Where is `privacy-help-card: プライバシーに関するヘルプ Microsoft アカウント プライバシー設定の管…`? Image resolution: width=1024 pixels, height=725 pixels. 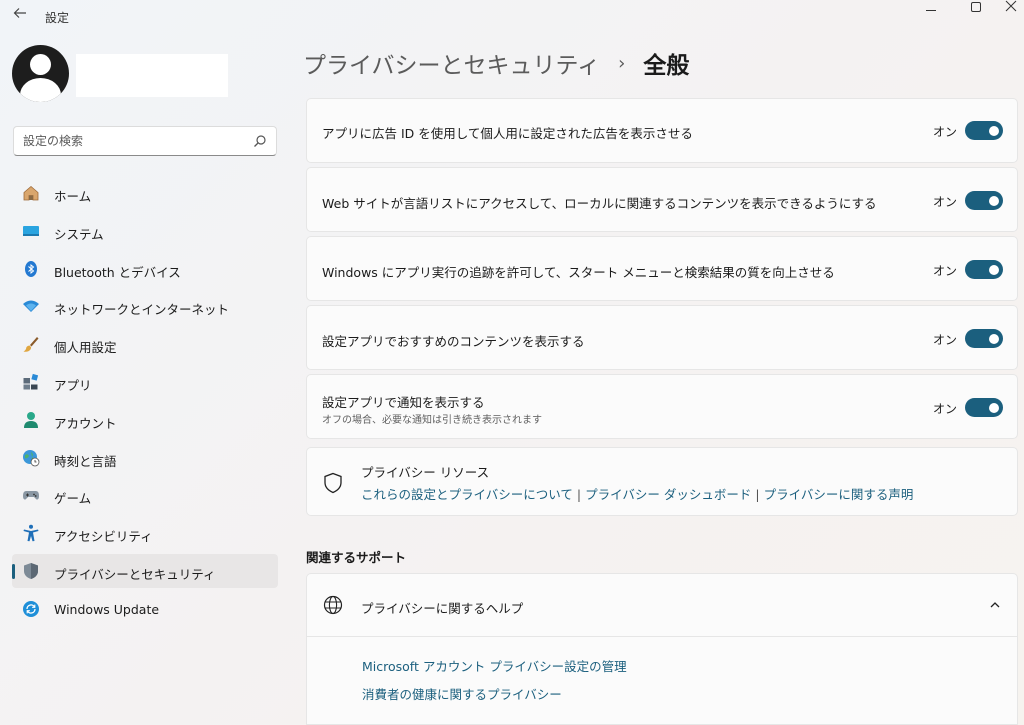
privacy-help-card: プライバシーに関するヘルプ Microsoft アカウント プライバシー設定の管… is located at coordinates (662, 649).